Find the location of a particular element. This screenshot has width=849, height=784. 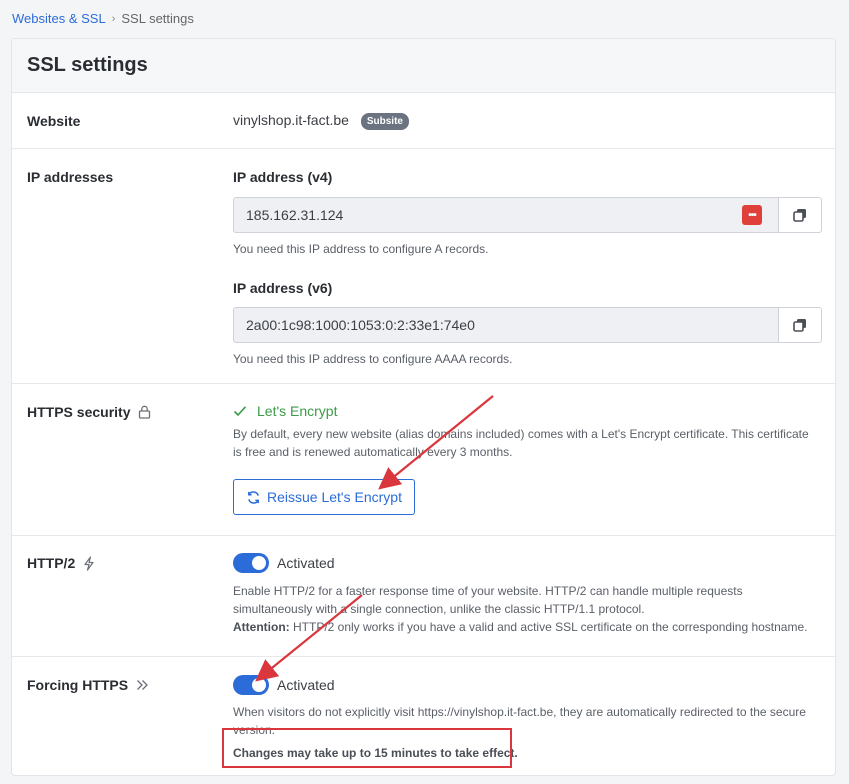

reissue-lets-encrypt-button: Reissue Let's Encrypt is located at coordinates (324, 497).